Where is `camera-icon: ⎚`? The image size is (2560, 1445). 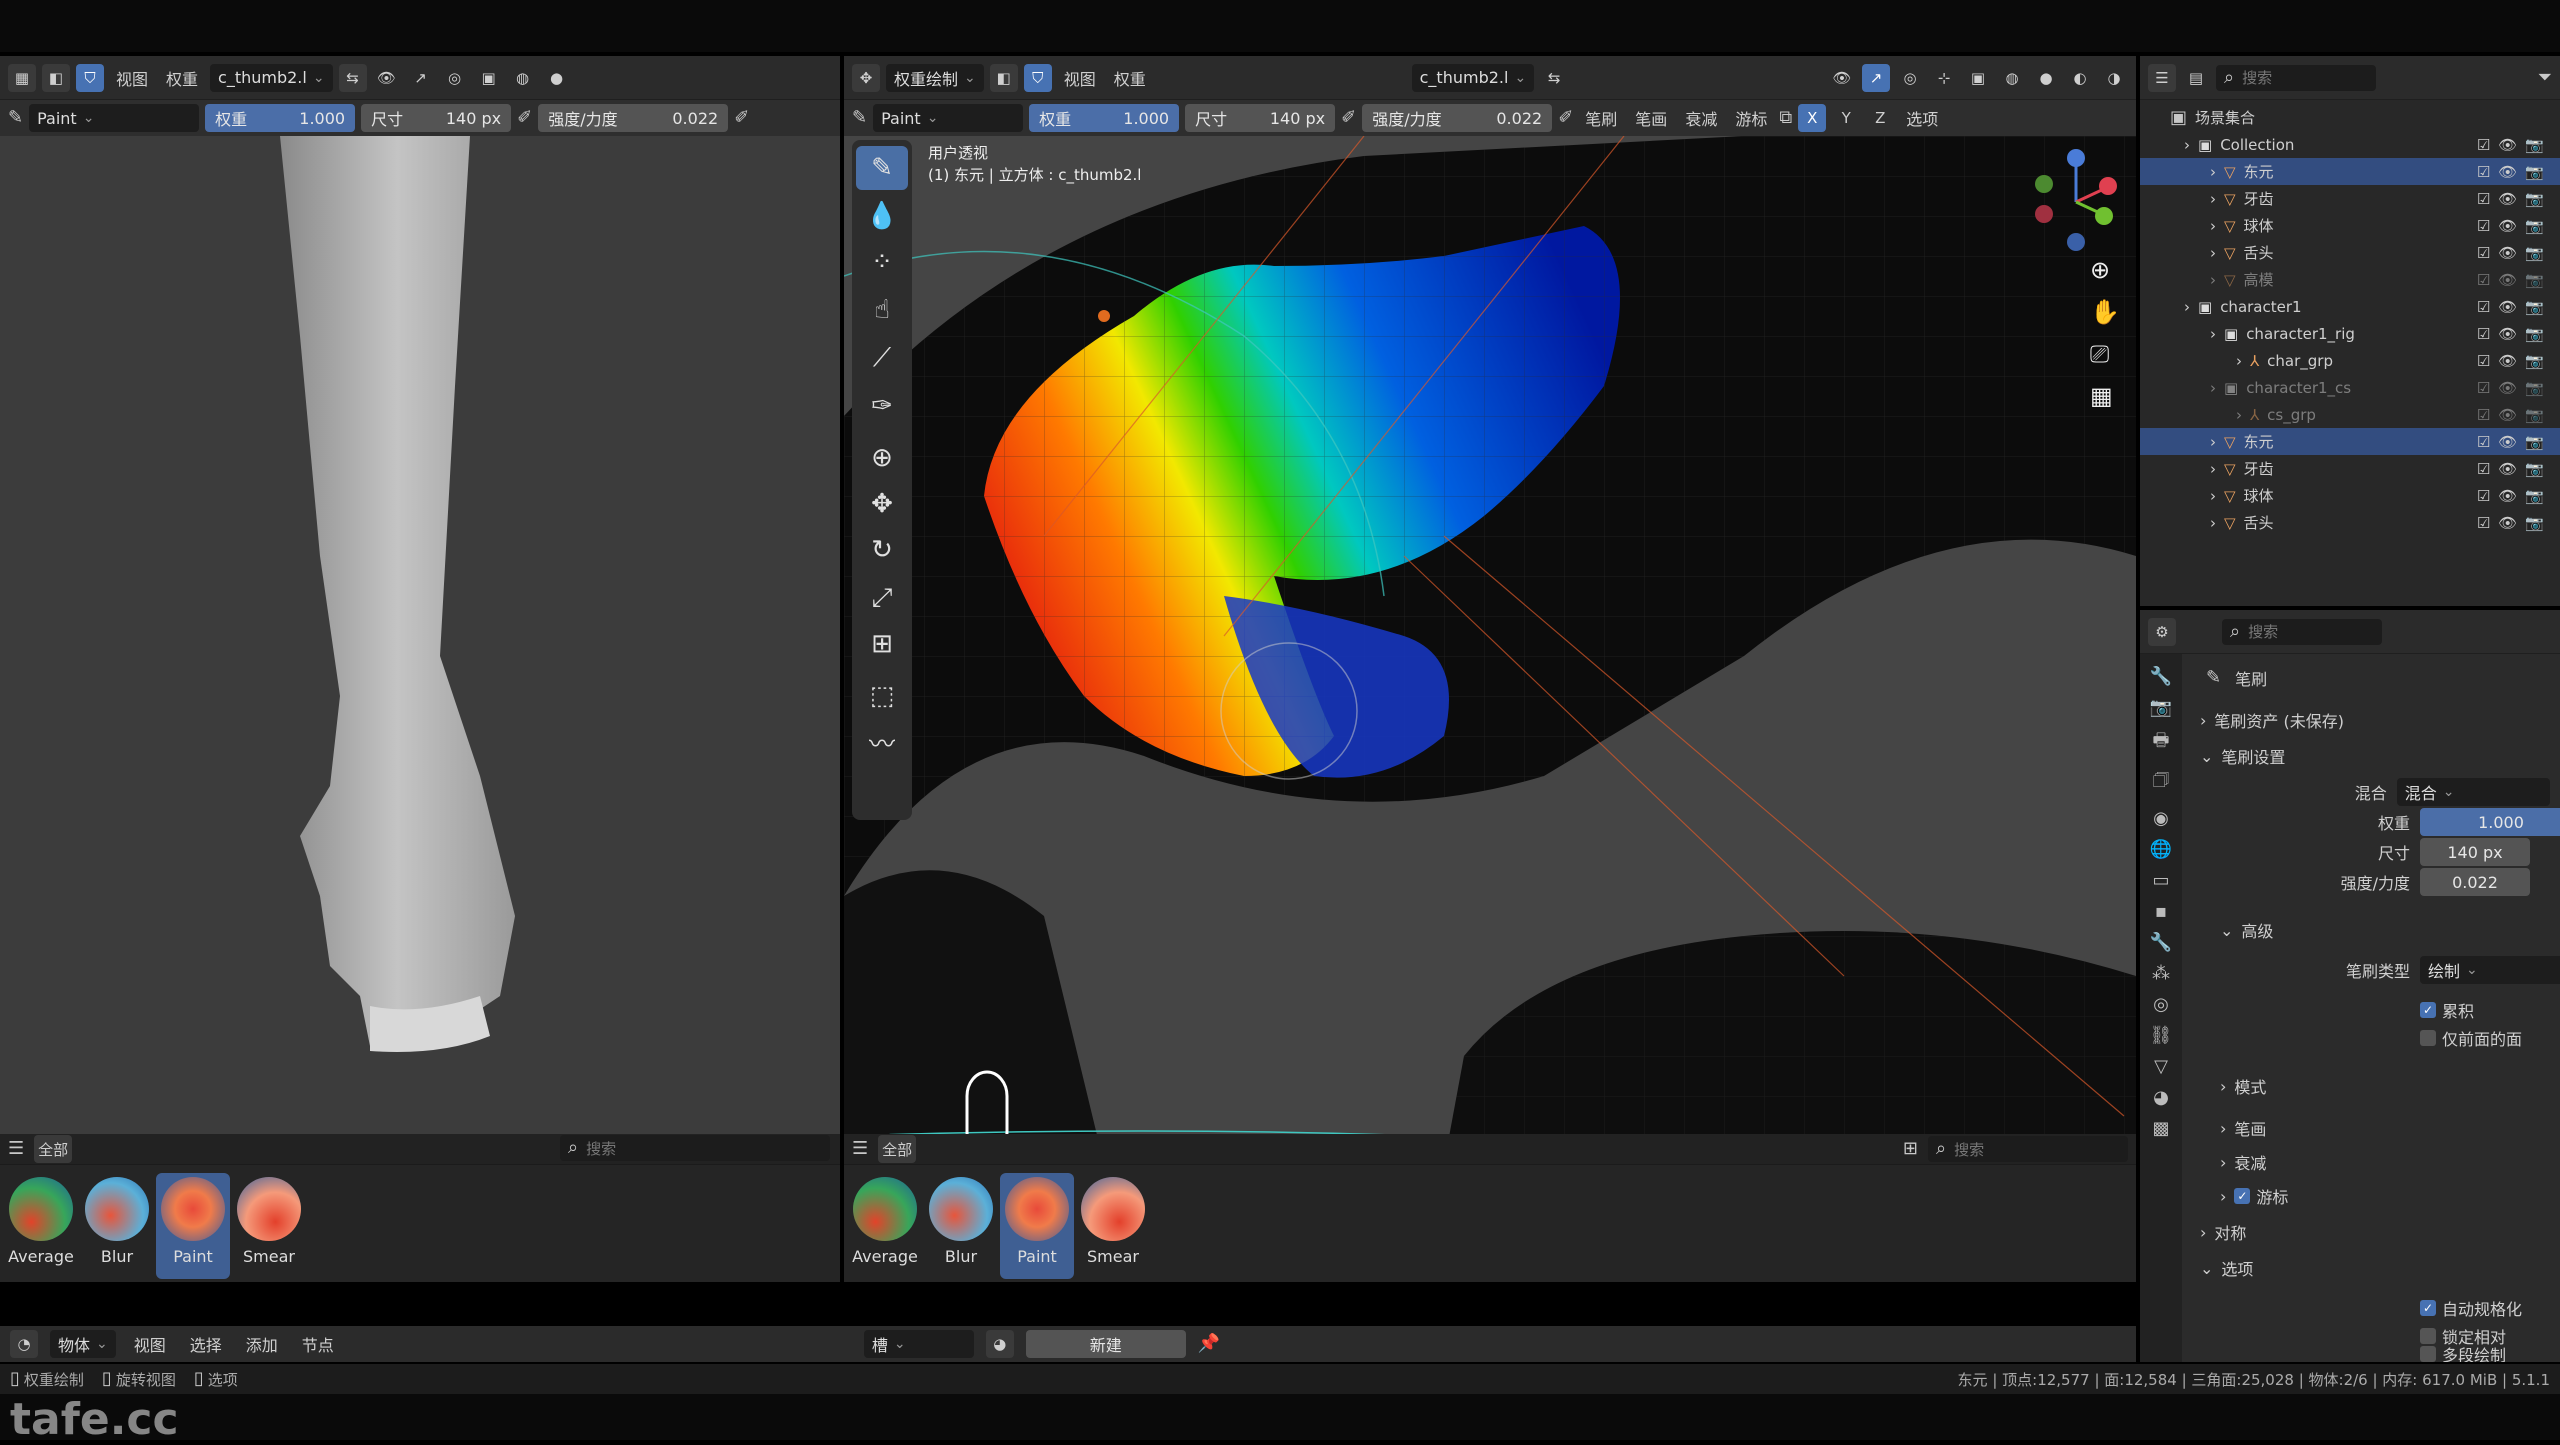
camera-icon: ⎚ is located at coordinates (2105, 354).